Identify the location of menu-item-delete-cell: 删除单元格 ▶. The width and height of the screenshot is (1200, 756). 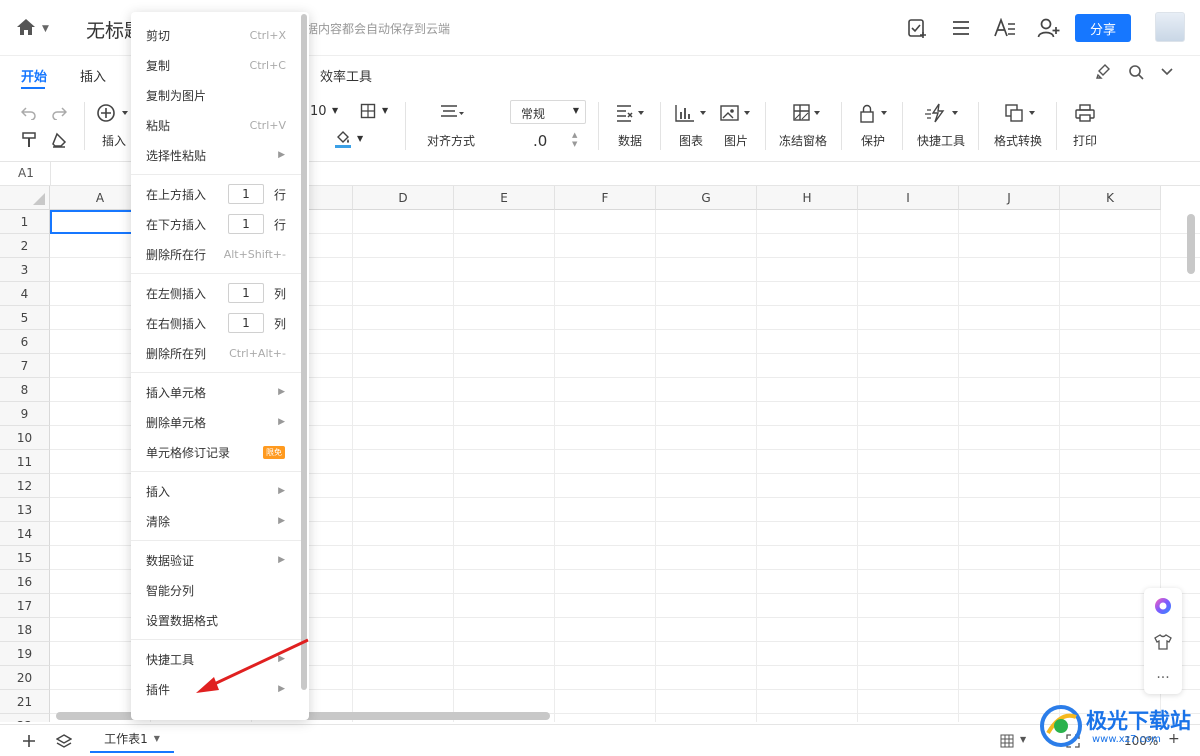
(216, 422).